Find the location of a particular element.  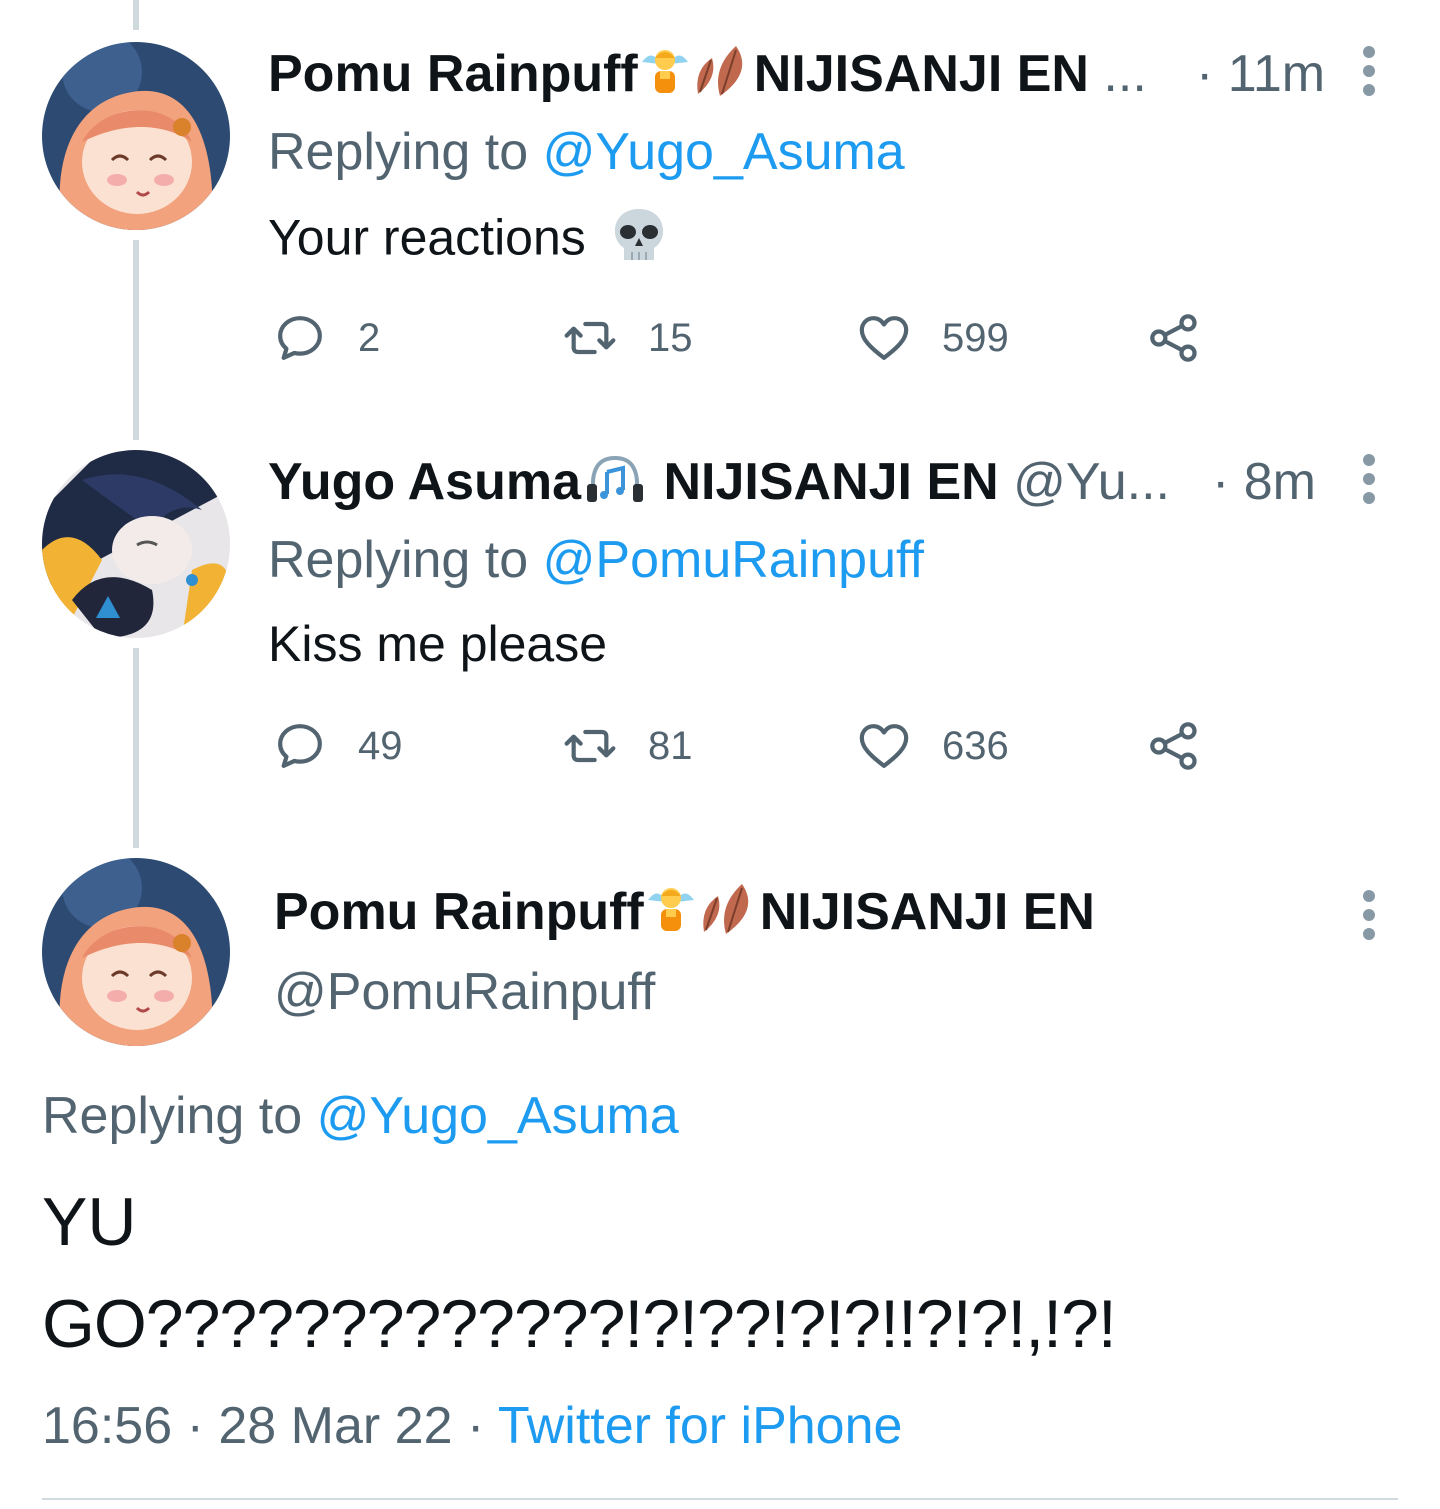

tweet-1-text: Your reactions is located at coordinates (468, 241).